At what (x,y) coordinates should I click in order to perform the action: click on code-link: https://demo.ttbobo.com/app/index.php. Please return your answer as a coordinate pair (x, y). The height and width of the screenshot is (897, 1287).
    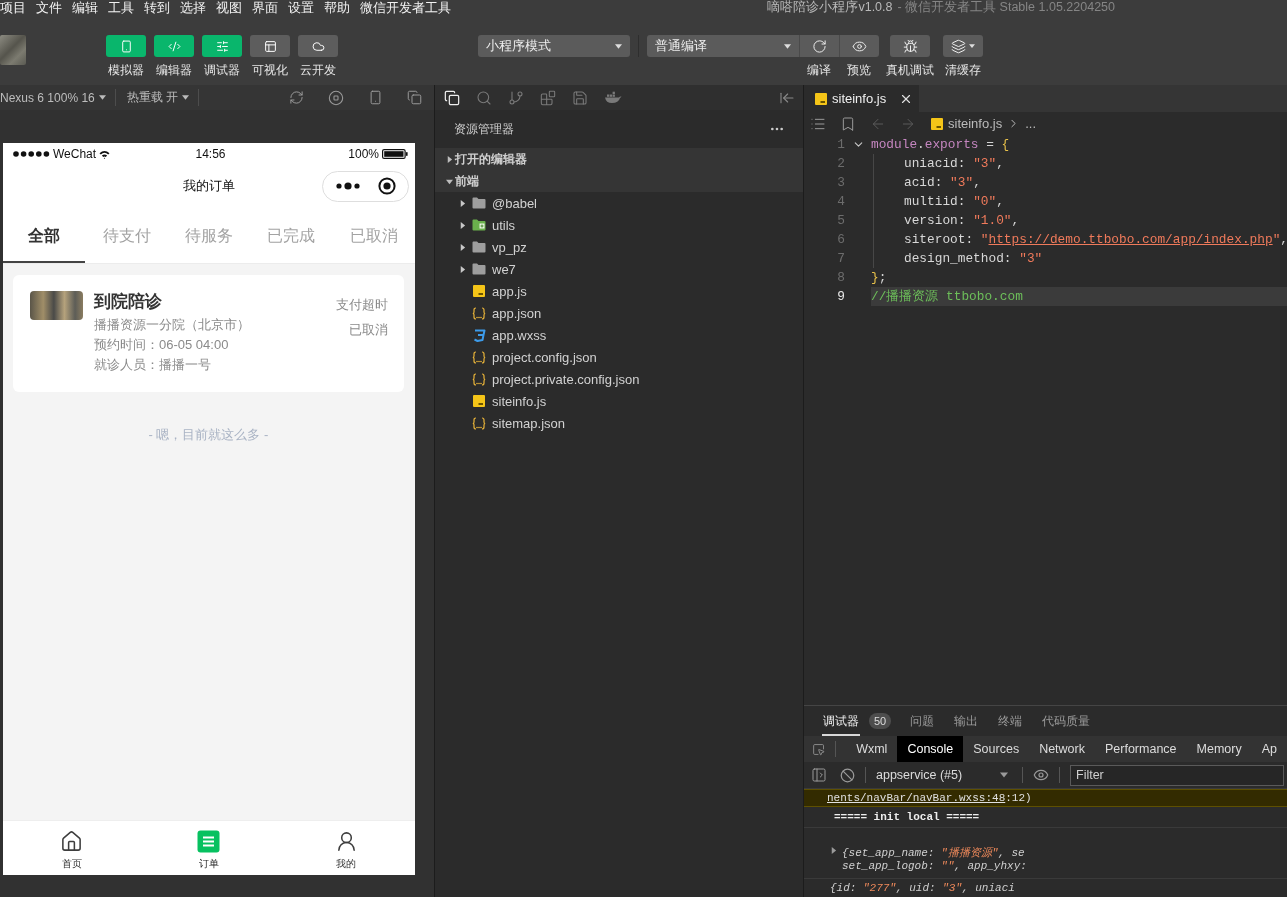
    Looking at the image, I should click on (1130, 239).